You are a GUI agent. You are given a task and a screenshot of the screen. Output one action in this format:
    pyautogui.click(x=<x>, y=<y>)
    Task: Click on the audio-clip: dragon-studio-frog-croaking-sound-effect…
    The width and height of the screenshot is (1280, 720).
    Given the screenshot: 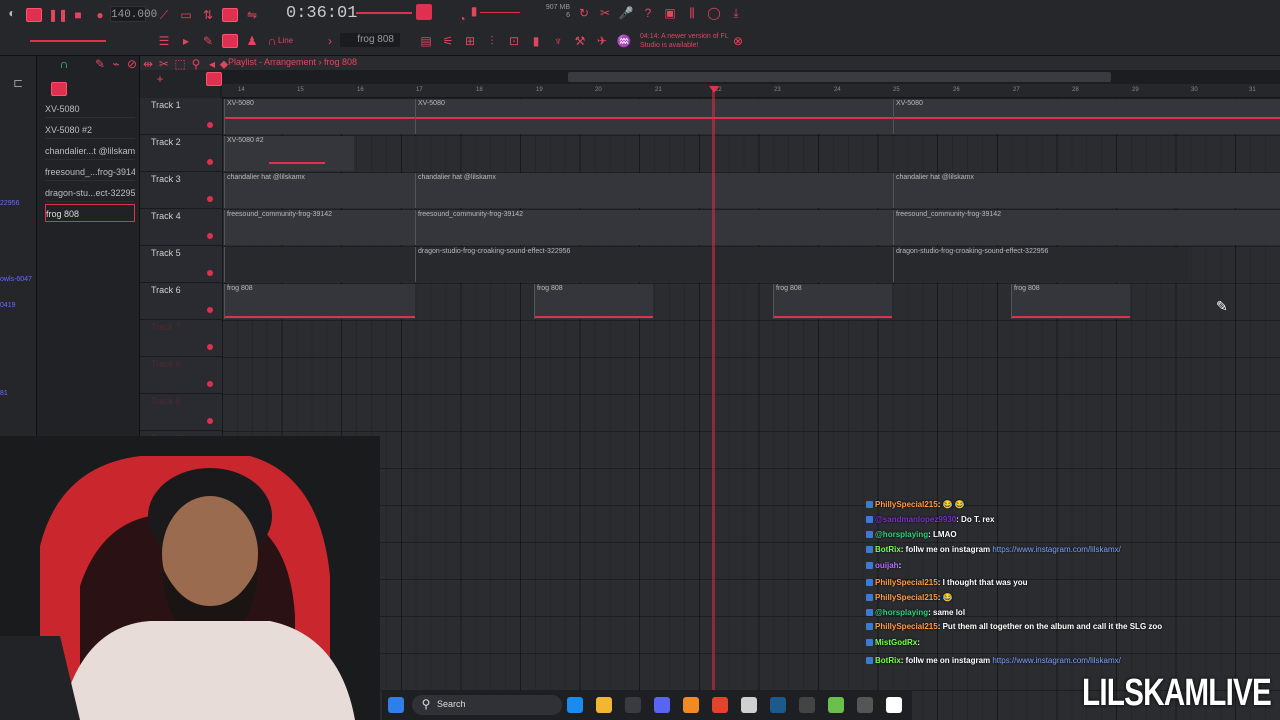 What is the action you would take?
    pyautogui.click(x=654, y=264)
    